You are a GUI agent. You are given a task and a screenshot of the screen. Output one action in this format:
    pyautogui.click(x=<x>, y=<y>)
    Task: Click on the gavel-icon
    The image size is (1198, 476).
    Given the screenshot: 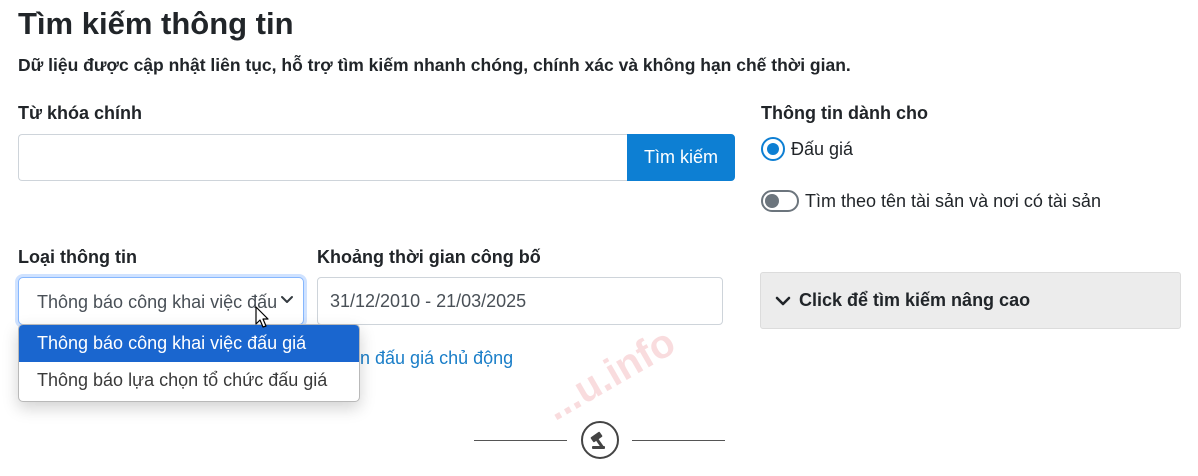 What is the action you would take?
    pyautogui.click(x=600, y=440)
    